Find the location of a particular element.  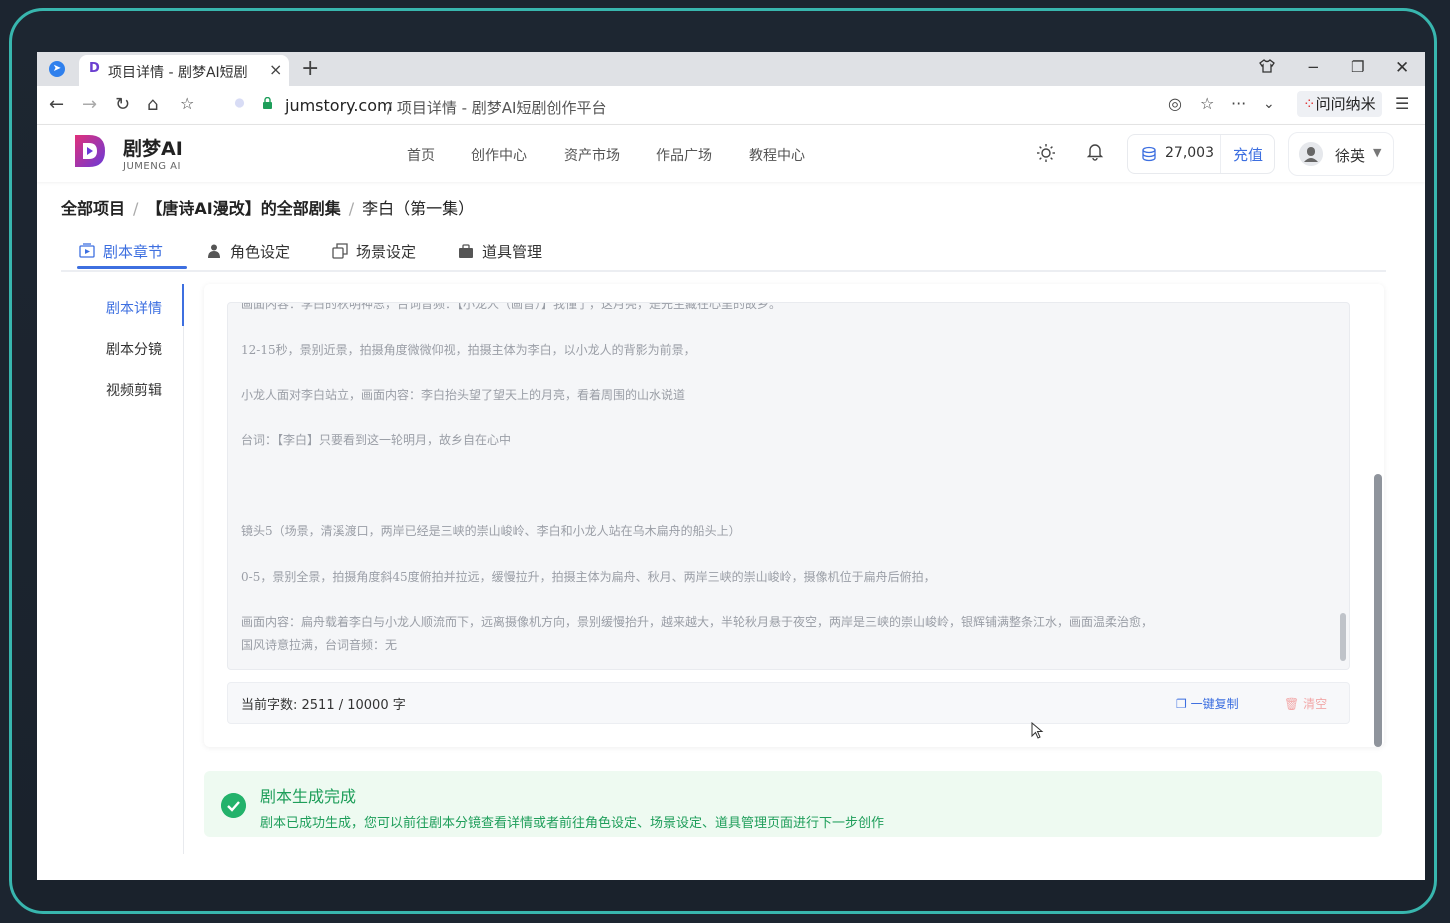

url-page-title: / 项目详情 - 剧梦AI短剧创作平台 is located at coordinates (497, 108).